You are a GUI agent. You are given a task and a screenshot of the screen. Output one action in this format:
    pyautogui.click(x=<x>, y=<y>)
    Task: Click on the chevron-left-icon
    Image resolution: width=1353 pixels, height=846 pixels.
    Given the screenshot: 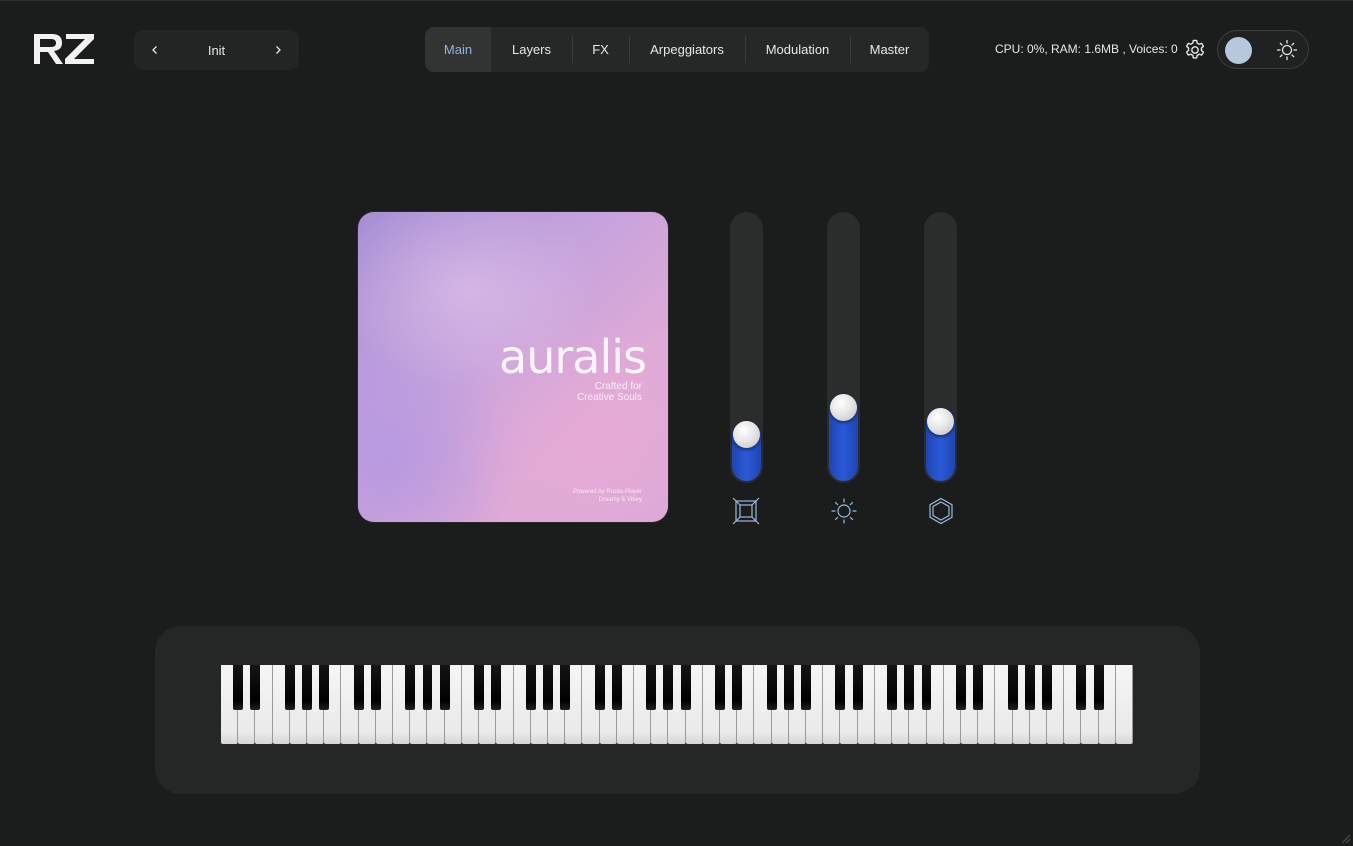 What is the action you would take?
    pyautogui.click(x=155, y=50)
    